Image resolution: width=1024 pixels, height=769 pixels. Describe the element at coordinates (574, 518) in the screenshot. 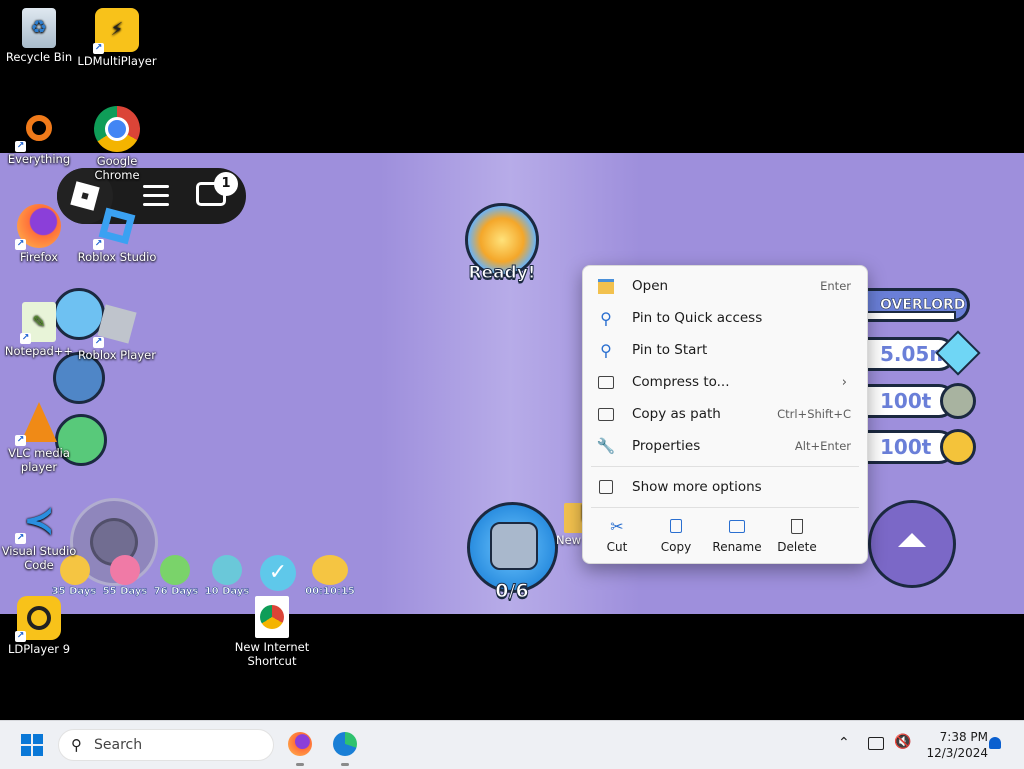

I see `folder-icon` at that location.